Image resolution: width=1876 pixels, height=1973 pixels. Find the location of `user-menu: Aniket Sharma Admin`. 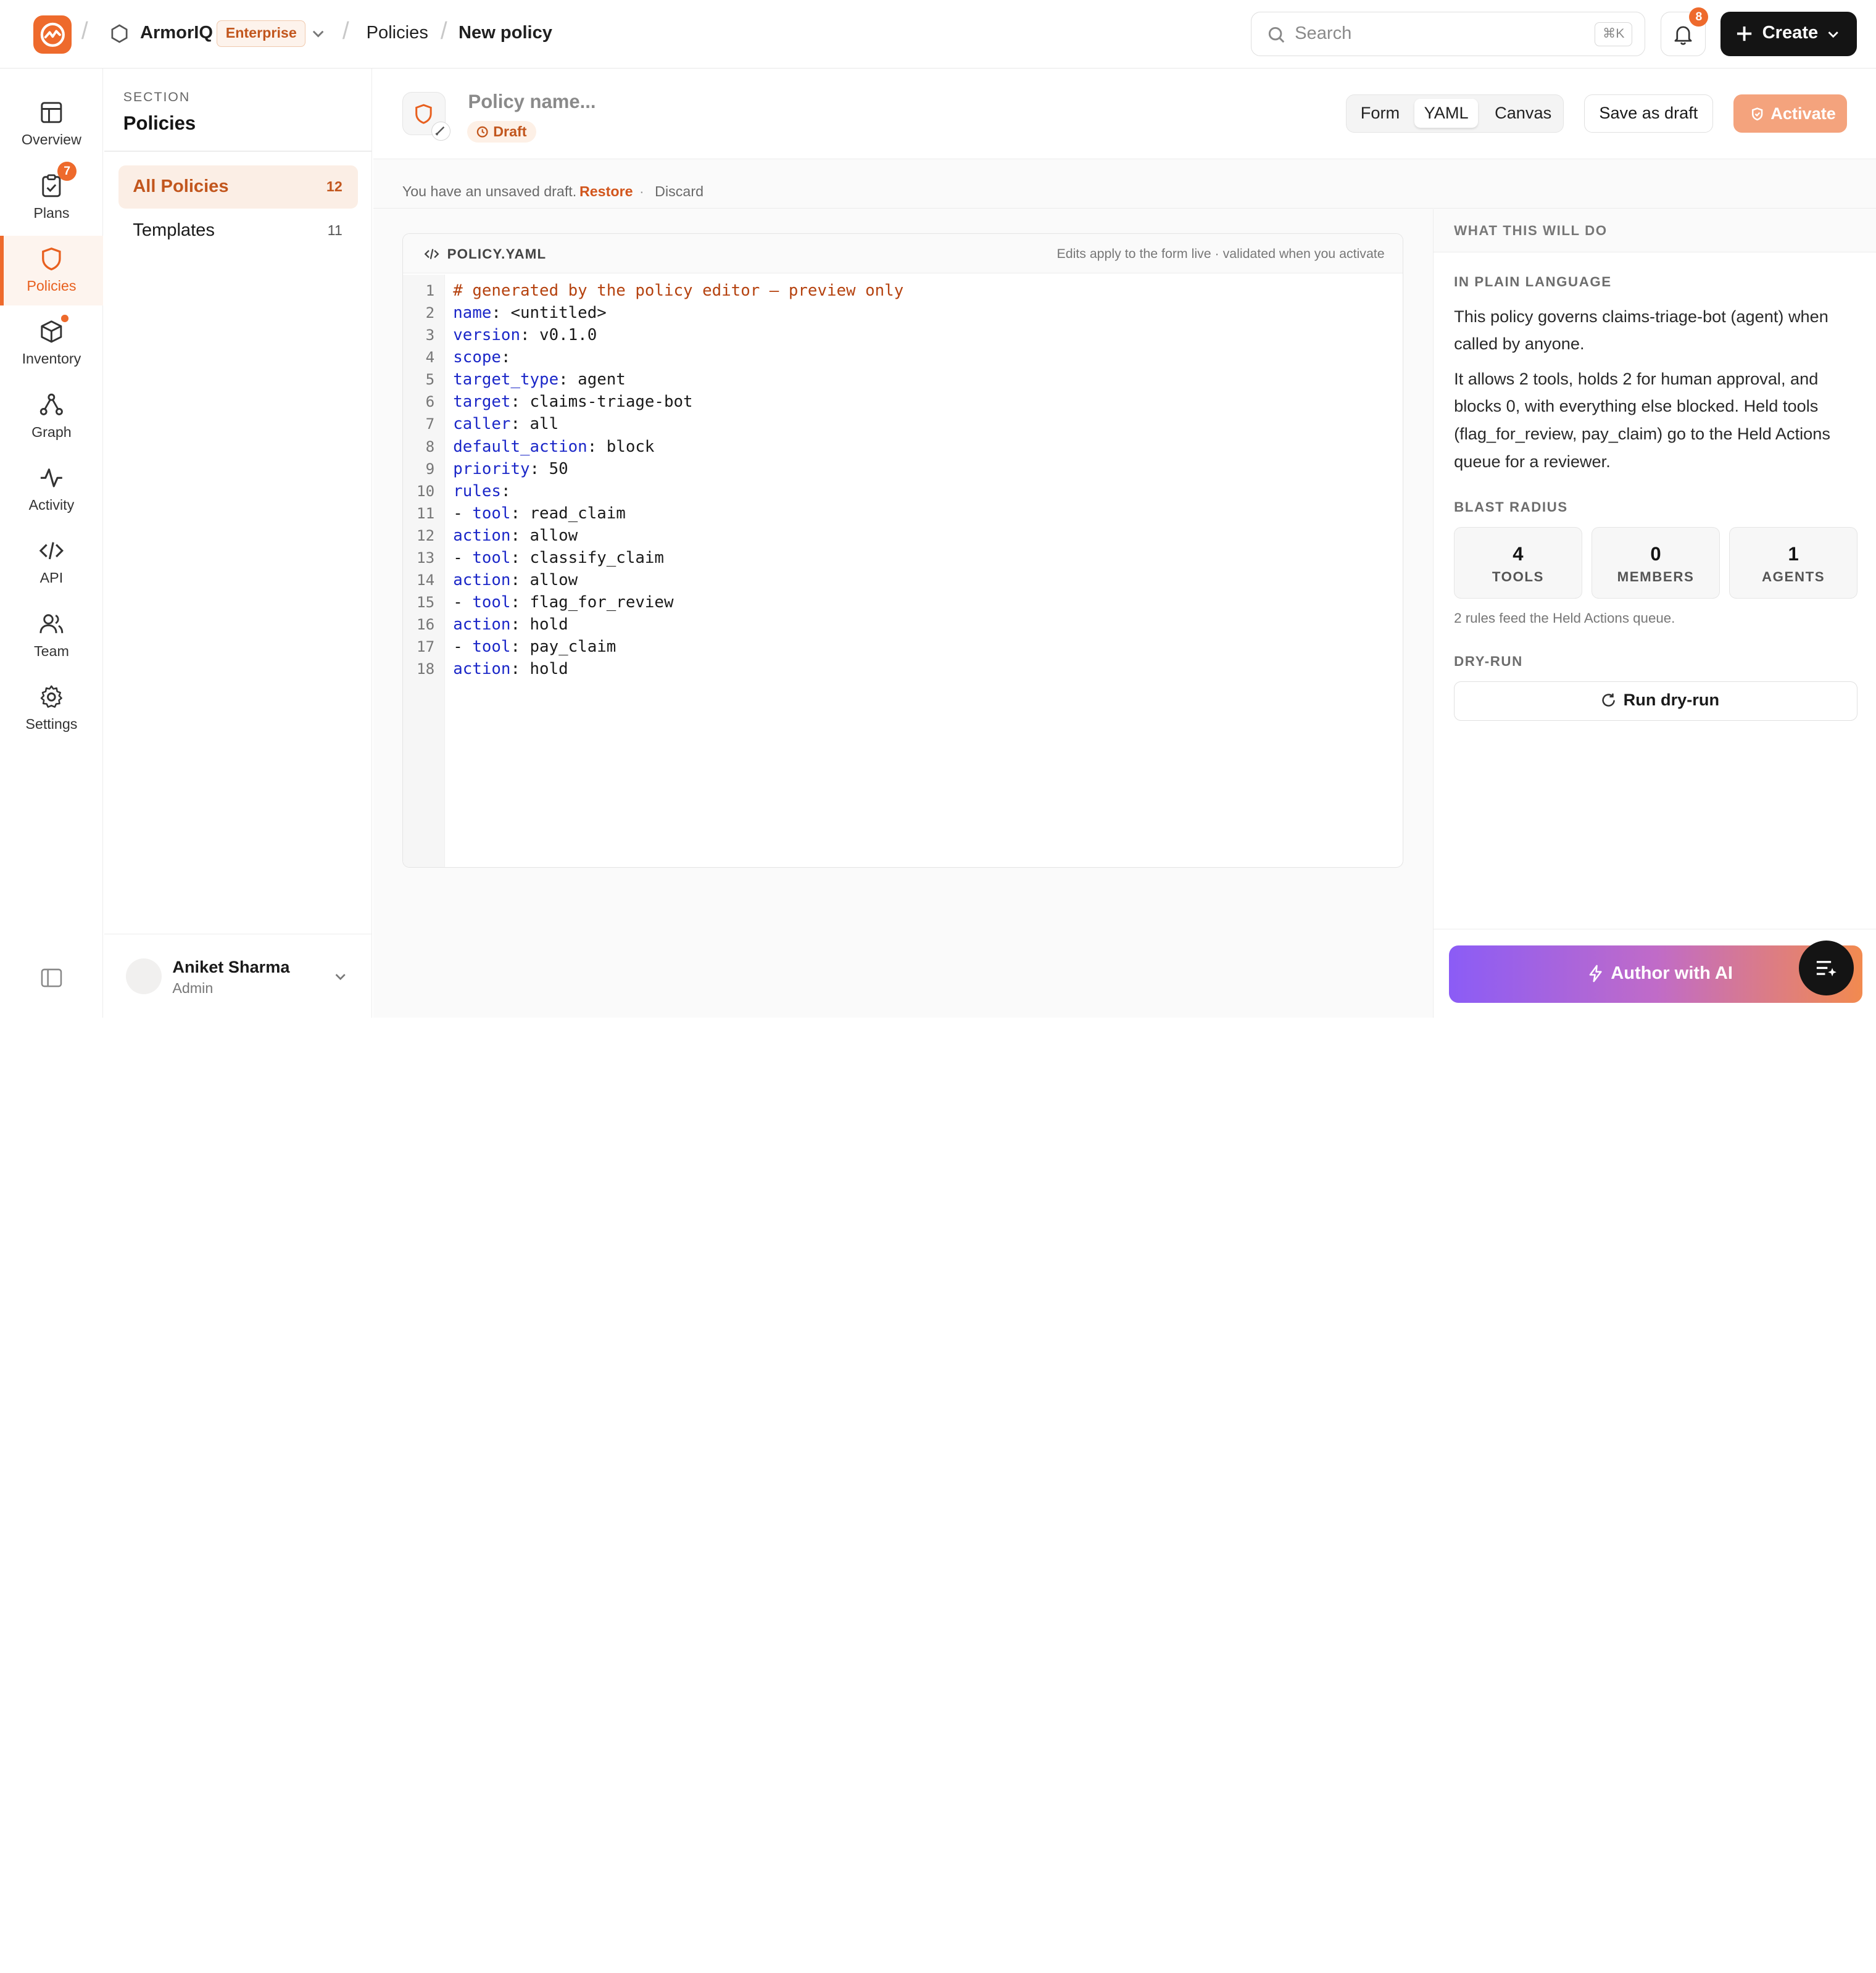

user-menu: Aniket Sharma Admin is located at coordinates (238, 976).